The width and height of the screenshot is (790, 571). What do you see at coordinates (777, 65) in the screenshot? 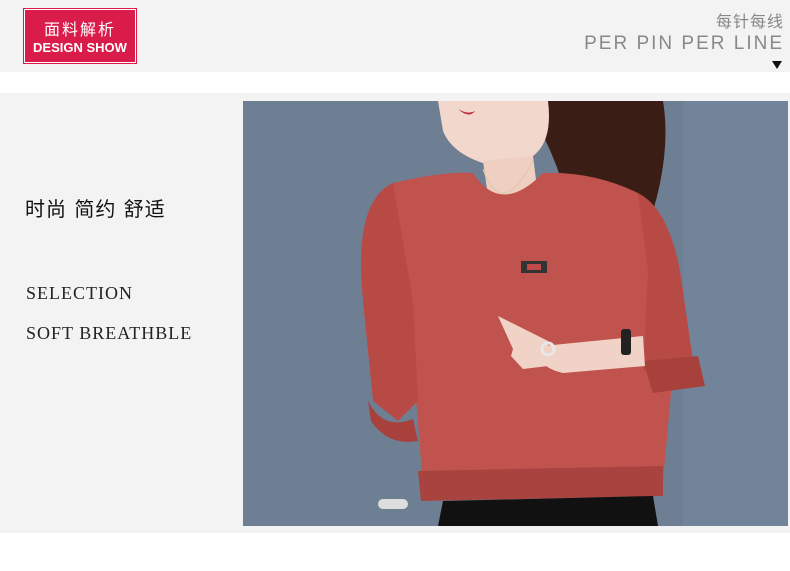
I see `triangle-down-icon` at bounding box center [777, 65].